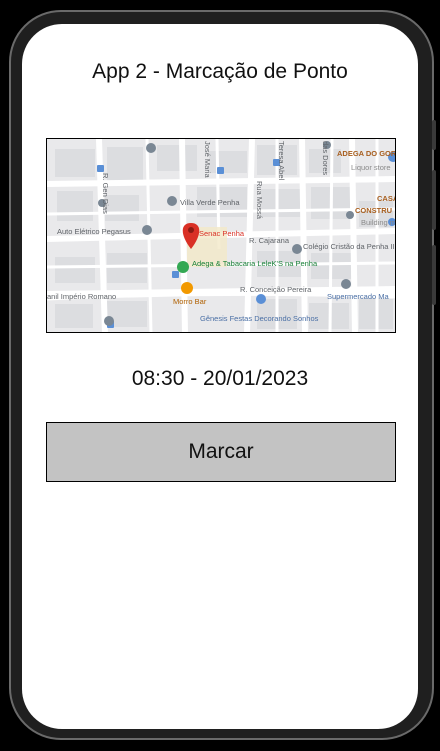 The image size is (440, 751). I want to click on map-label-mossa: Rua Mossá, so click(259, 200).